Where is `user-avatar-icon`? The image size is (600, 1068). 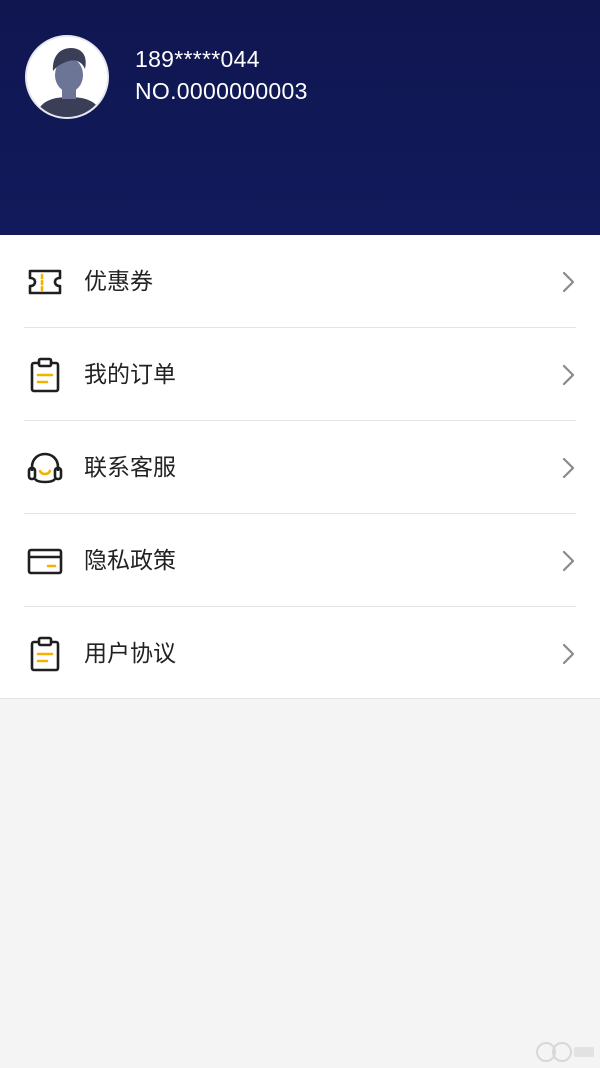
user-avatar-icon is located at coordinates (67, 77).